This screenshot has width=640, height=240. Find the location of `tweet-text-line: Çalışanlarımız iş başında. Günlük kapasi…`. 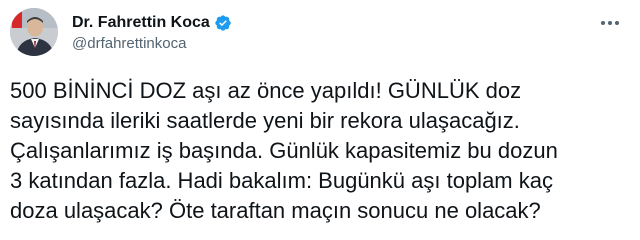

tweet-text-line: Çalışanlarımız iş başında. Günlük kapasi… is located at coordinates (284, 150).